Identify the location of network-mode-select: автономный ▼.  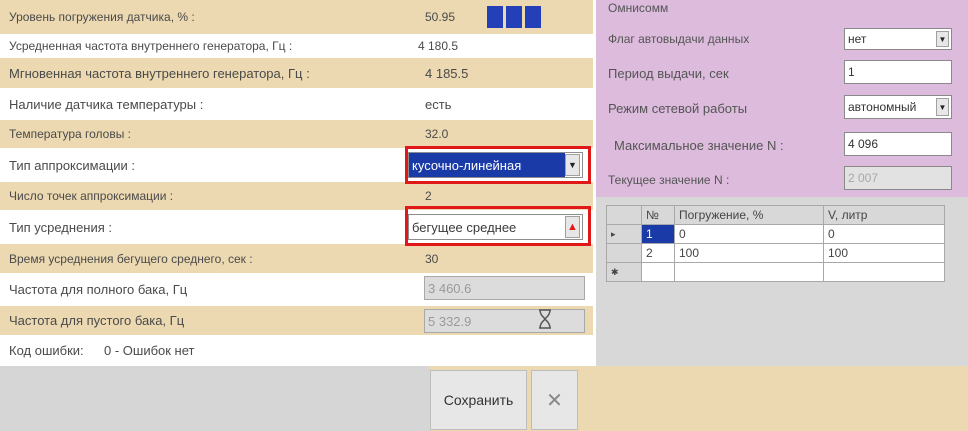
(898, 107).